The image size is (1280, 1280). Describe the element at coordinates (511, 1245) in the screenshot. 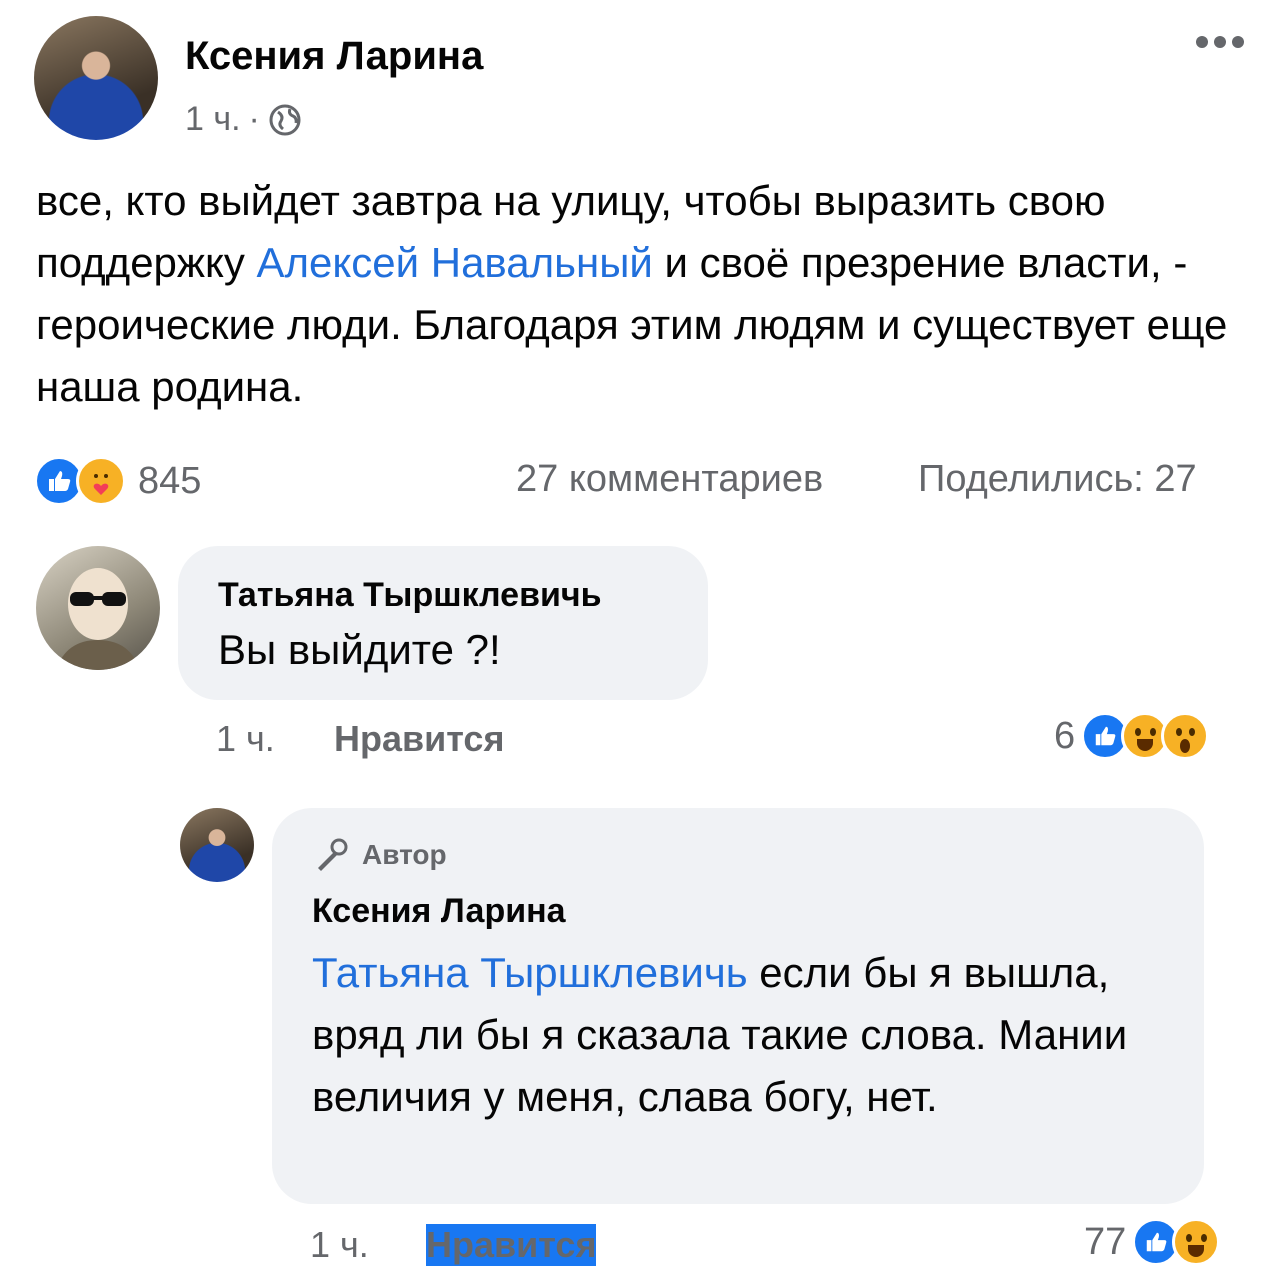

I see `reply-like-button: Нравится` at that location.